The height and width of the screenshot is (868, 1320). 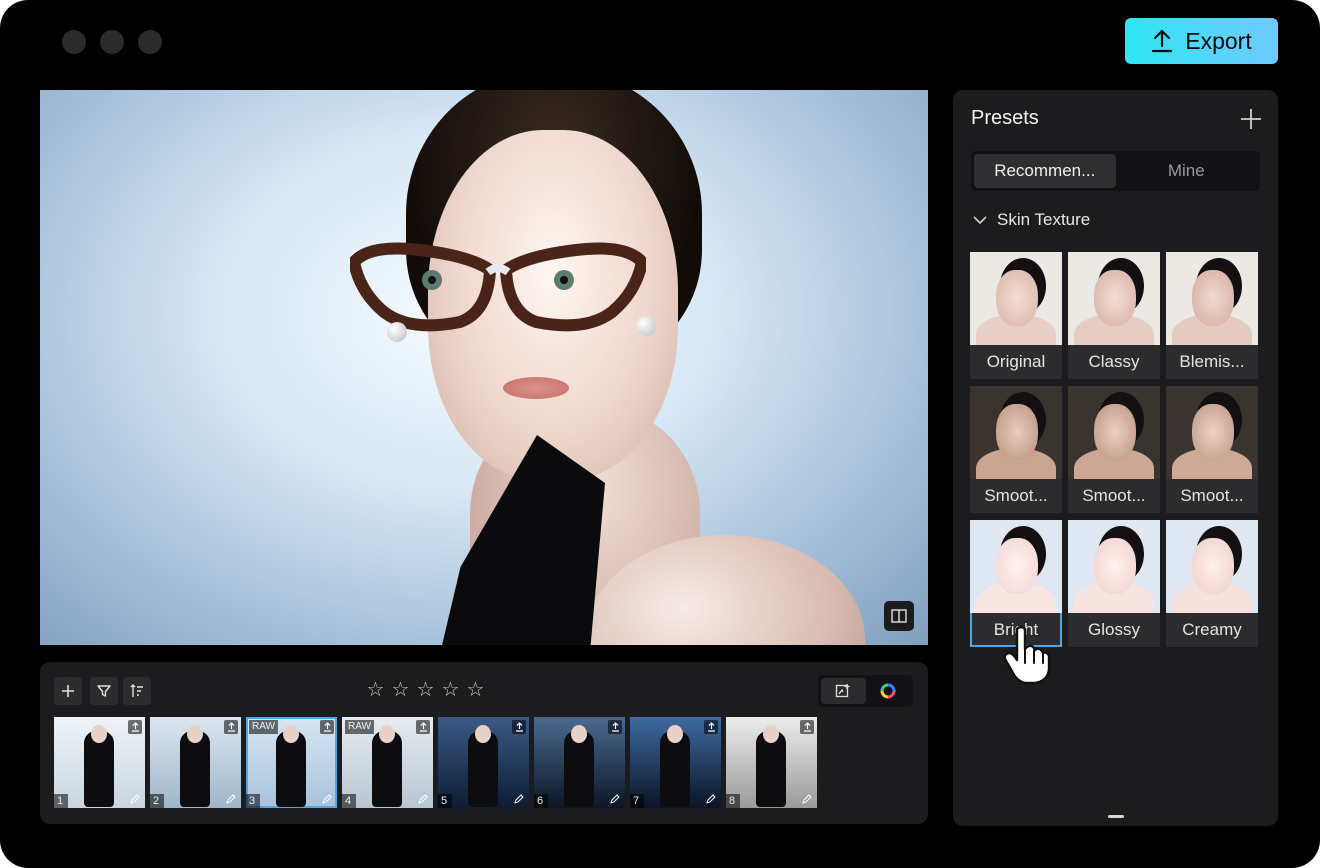 What do you see at coordinates (541, 801) in the screenshot?
I see `thumbnail-index: 6` at bounding box center [541, 801].